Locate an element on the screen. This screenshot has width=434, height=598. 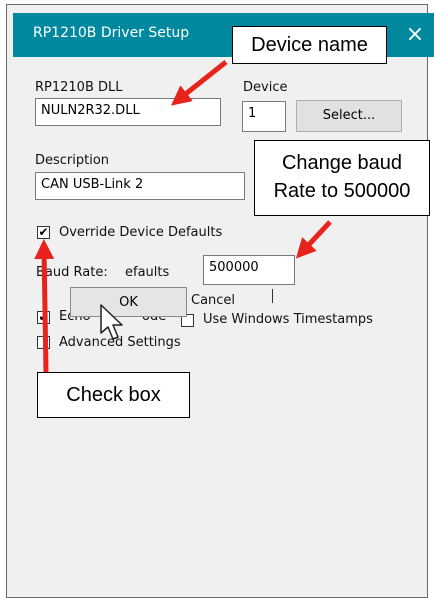
device-name-callout: Device name is located at coordinates (309, 45).